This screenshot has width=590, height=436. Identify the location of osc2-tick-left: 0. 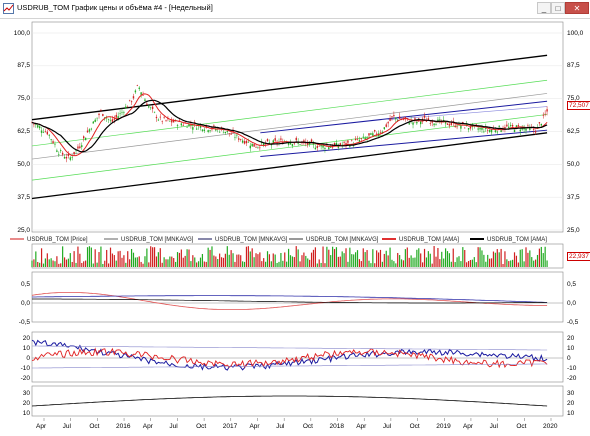
(28, 358).